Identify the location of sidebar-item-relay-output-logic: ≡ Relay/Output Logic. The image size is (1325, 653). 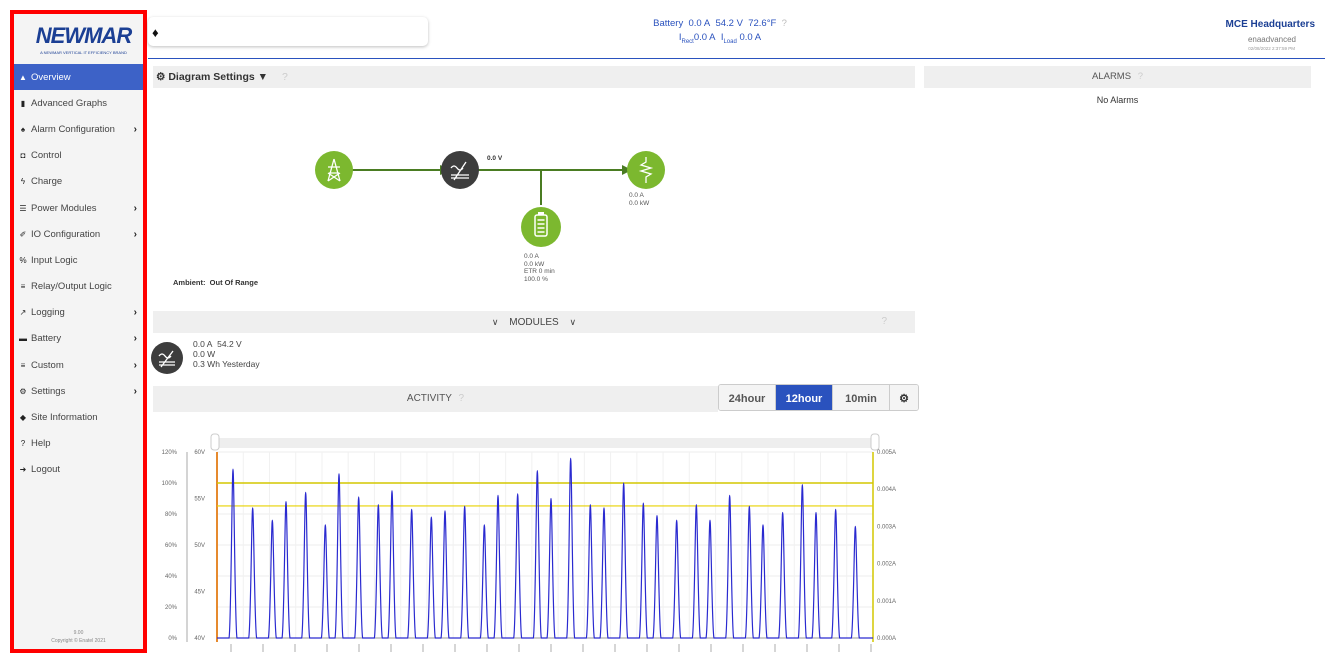
(78, 287).